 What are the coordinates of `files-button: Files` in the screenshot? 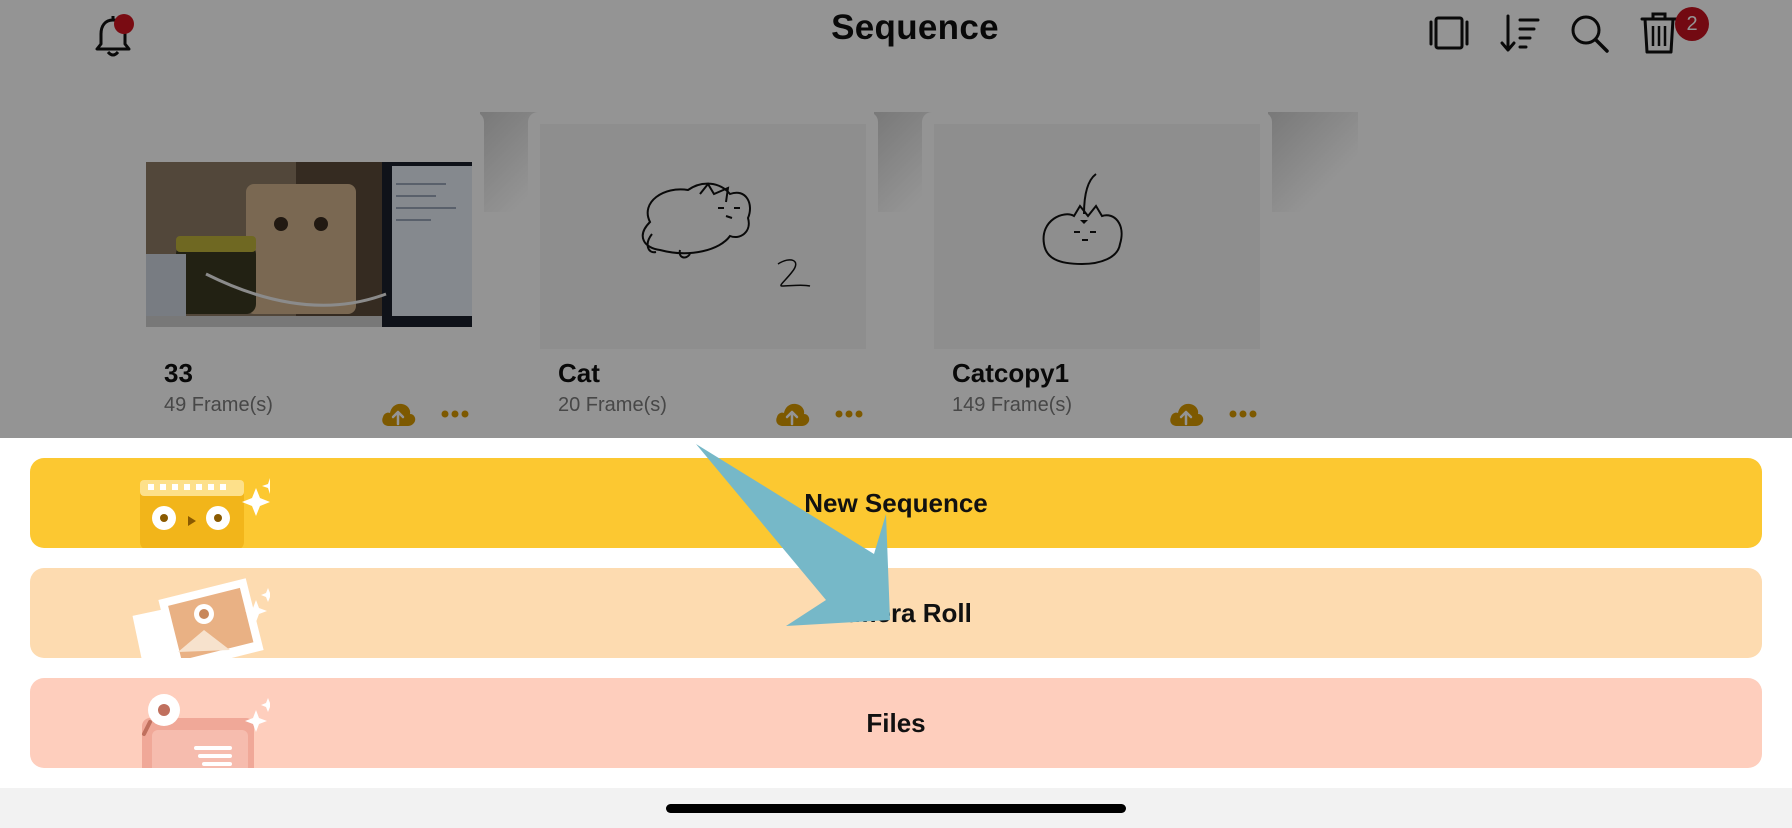 It's located at (896, 723).